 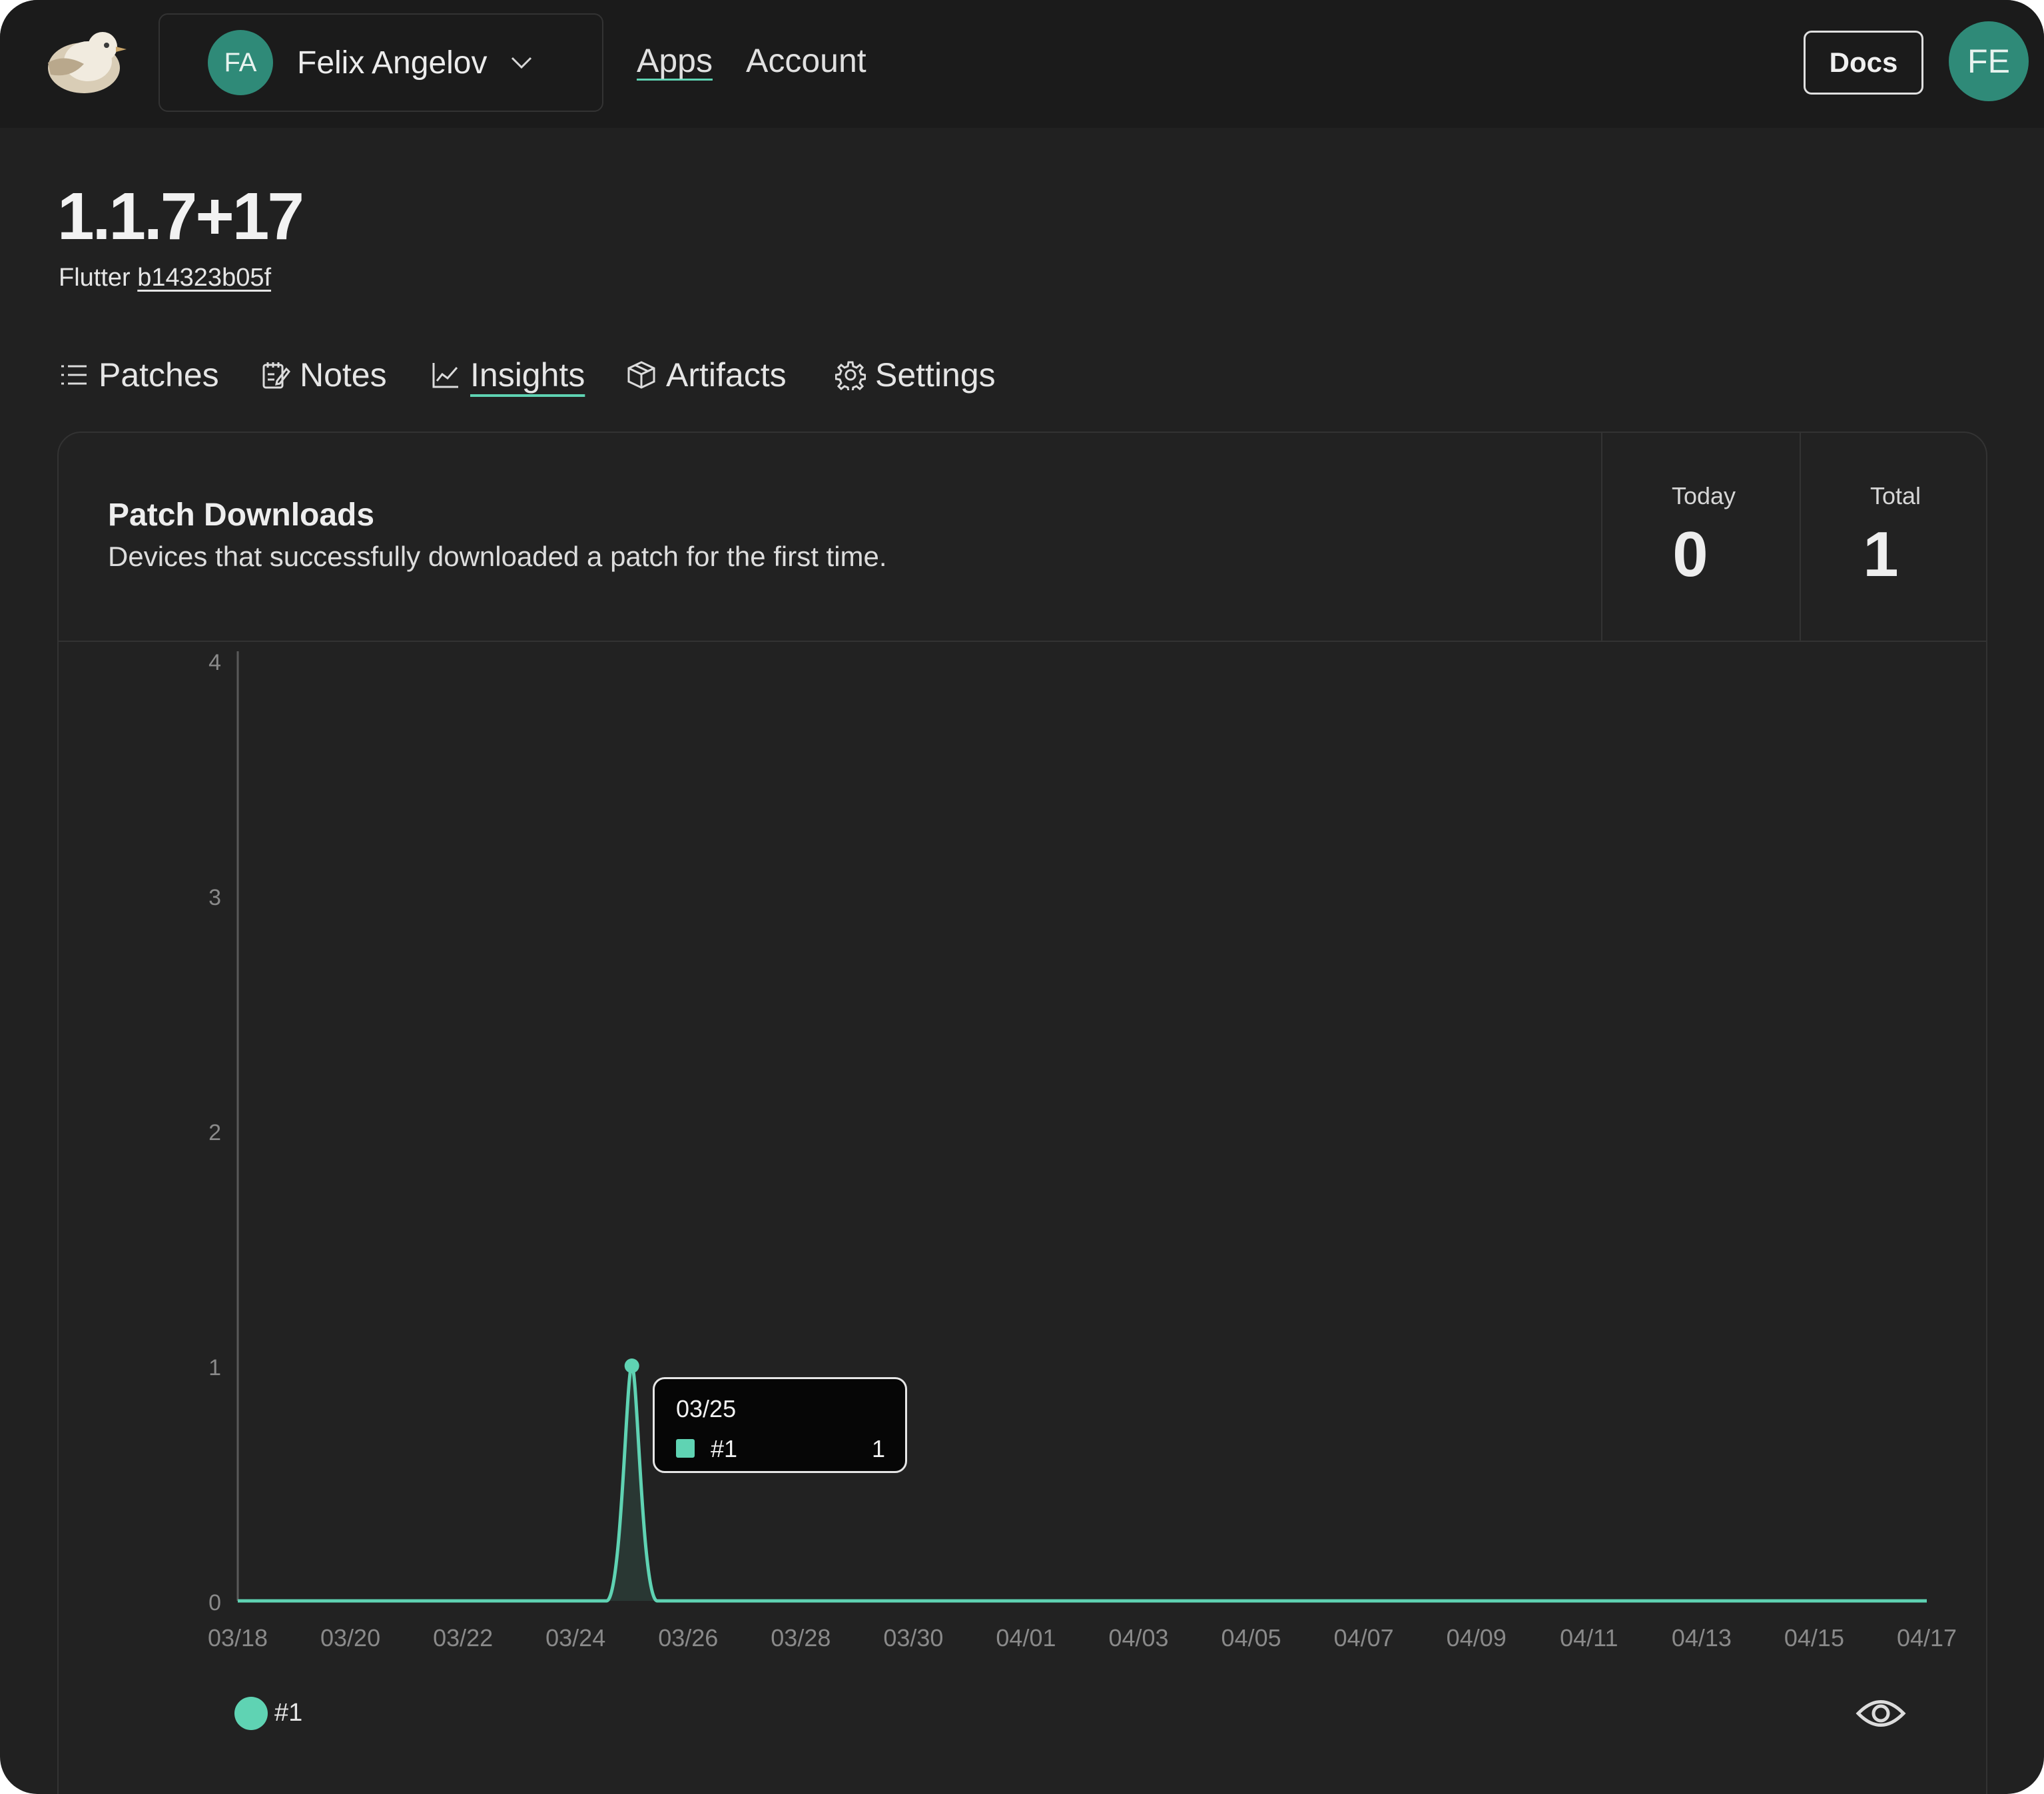 What do you see at coordinates (214, 1133) in the screenshot?
I see `y-tick-label: 2` at bounding box center [214, 1133].